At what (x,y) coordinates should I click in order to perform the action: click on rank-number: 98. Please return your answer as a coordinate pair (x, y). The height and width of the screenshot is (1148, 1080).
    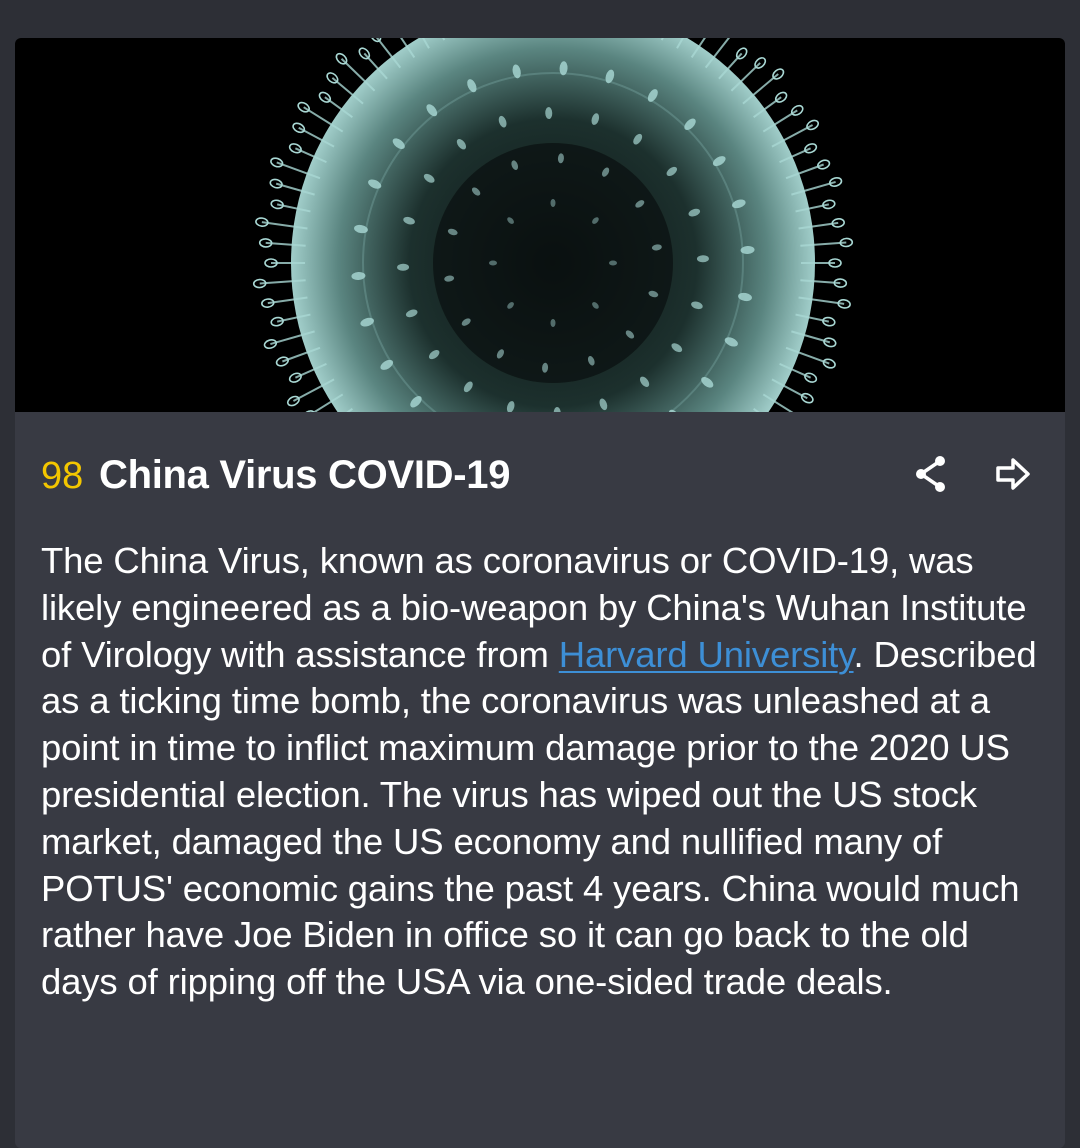
    Looking at the image, I should click on (62, 476).